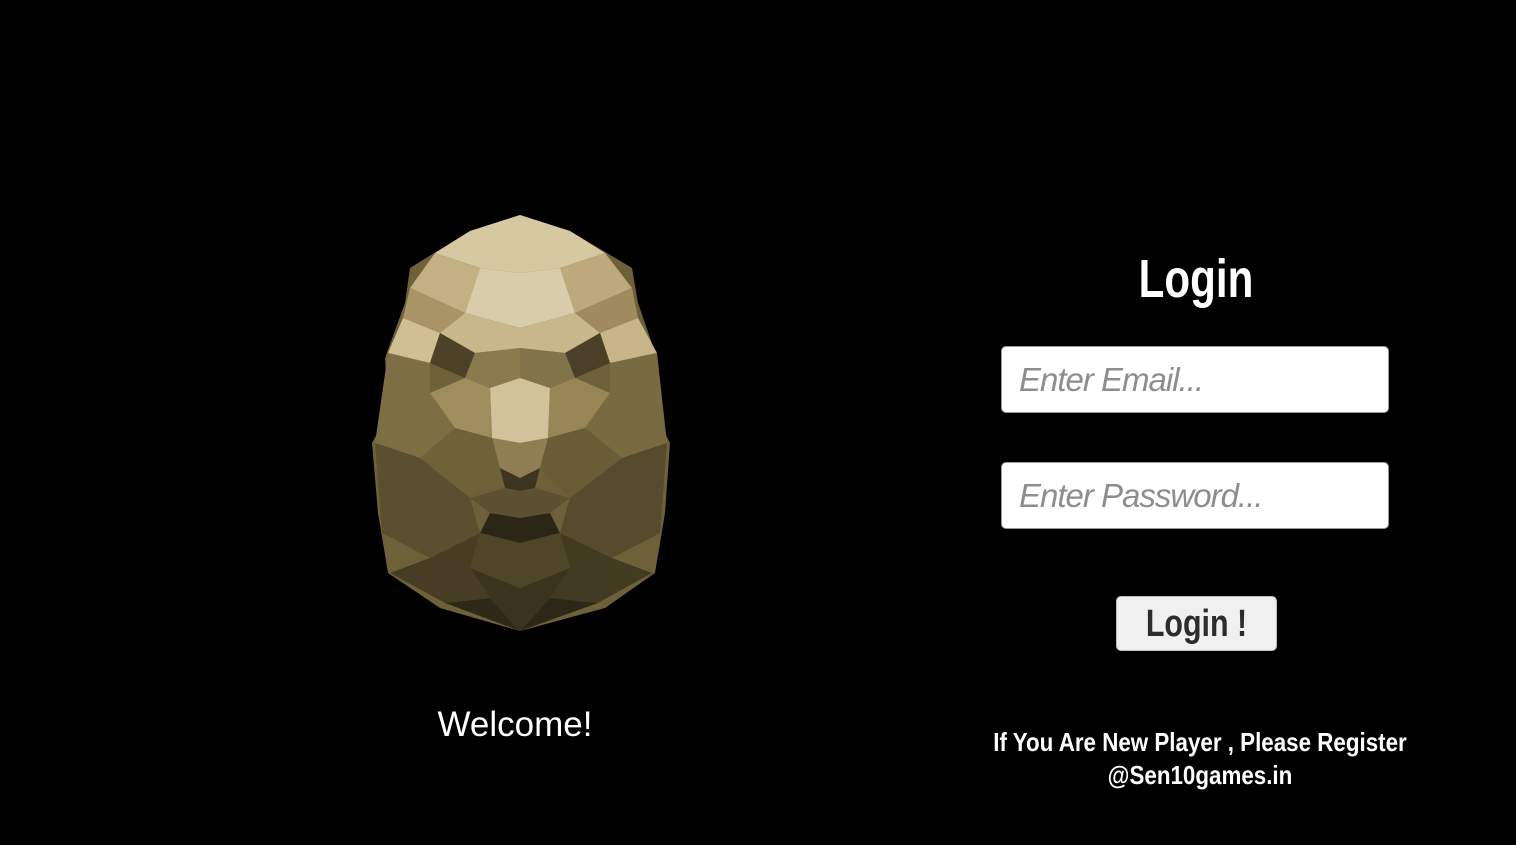 The width and height of the screenshot is (1516, 845). What do you see at coordinates (1200, 775) in the screenshot?
I see `register-handle: @Sen10games.in` at bounding box center [1200, 775].